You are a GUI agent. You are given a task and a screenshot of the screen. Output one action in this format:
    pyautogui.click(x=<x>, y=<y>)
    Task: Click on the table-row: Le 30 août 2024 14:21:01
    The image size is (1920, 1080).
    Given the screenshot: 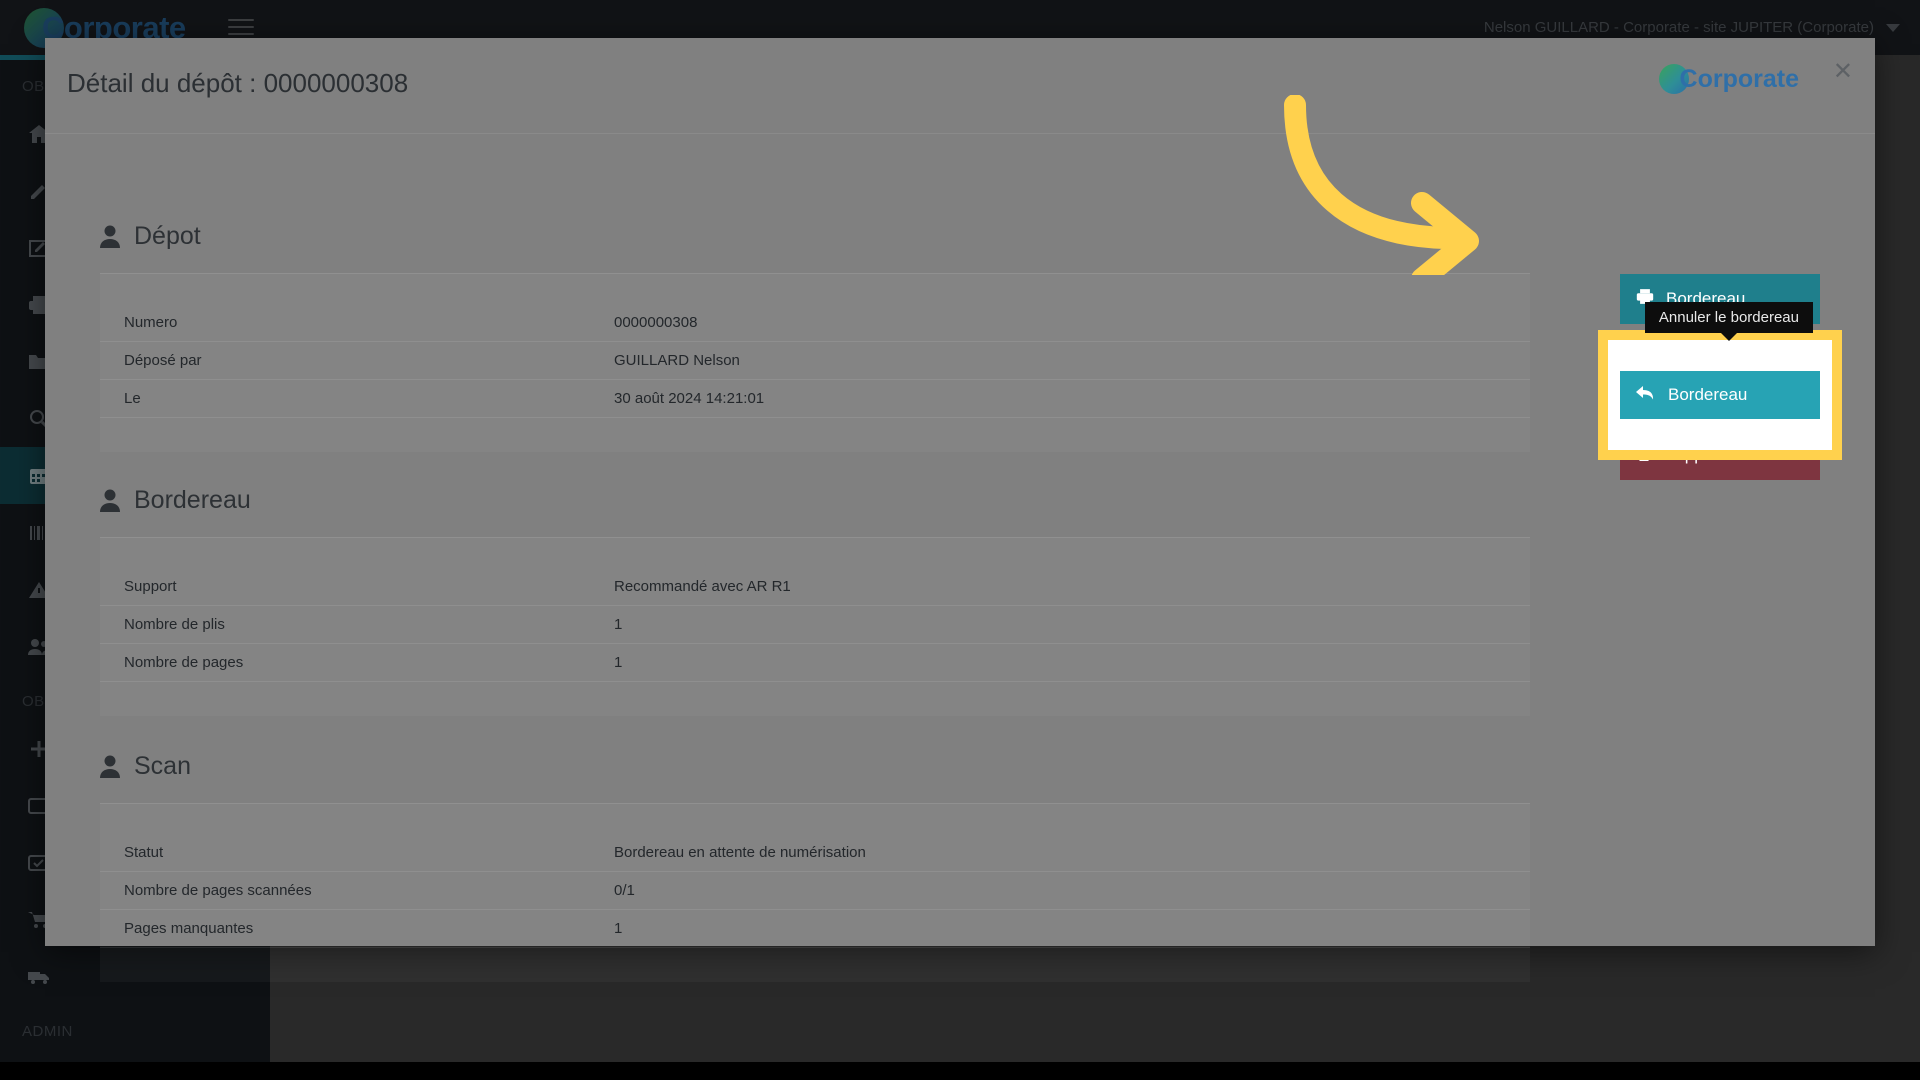 What is the action you would take?
    pyautogui.click(x=815, y=399)
    